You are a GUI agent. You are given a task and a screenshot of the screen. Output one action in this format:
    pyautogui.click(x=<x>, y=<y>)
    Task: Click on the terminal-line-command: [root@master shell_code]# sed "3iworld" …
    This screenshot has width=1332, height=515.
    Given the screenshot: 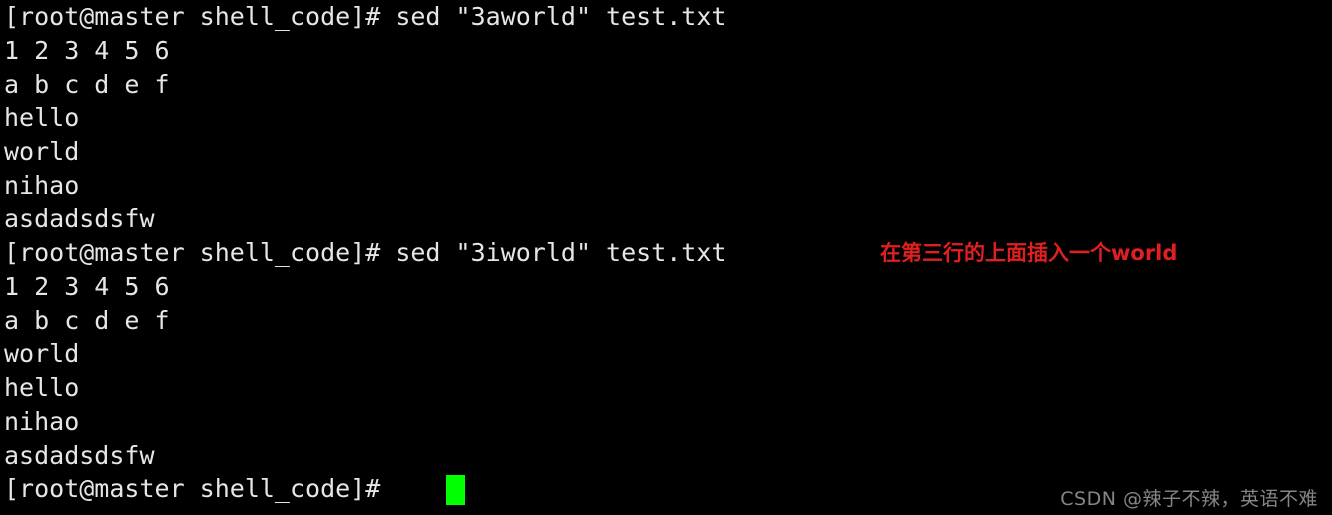 What is the action you would take?
    pyautogui.click(x=365, y=252)
    